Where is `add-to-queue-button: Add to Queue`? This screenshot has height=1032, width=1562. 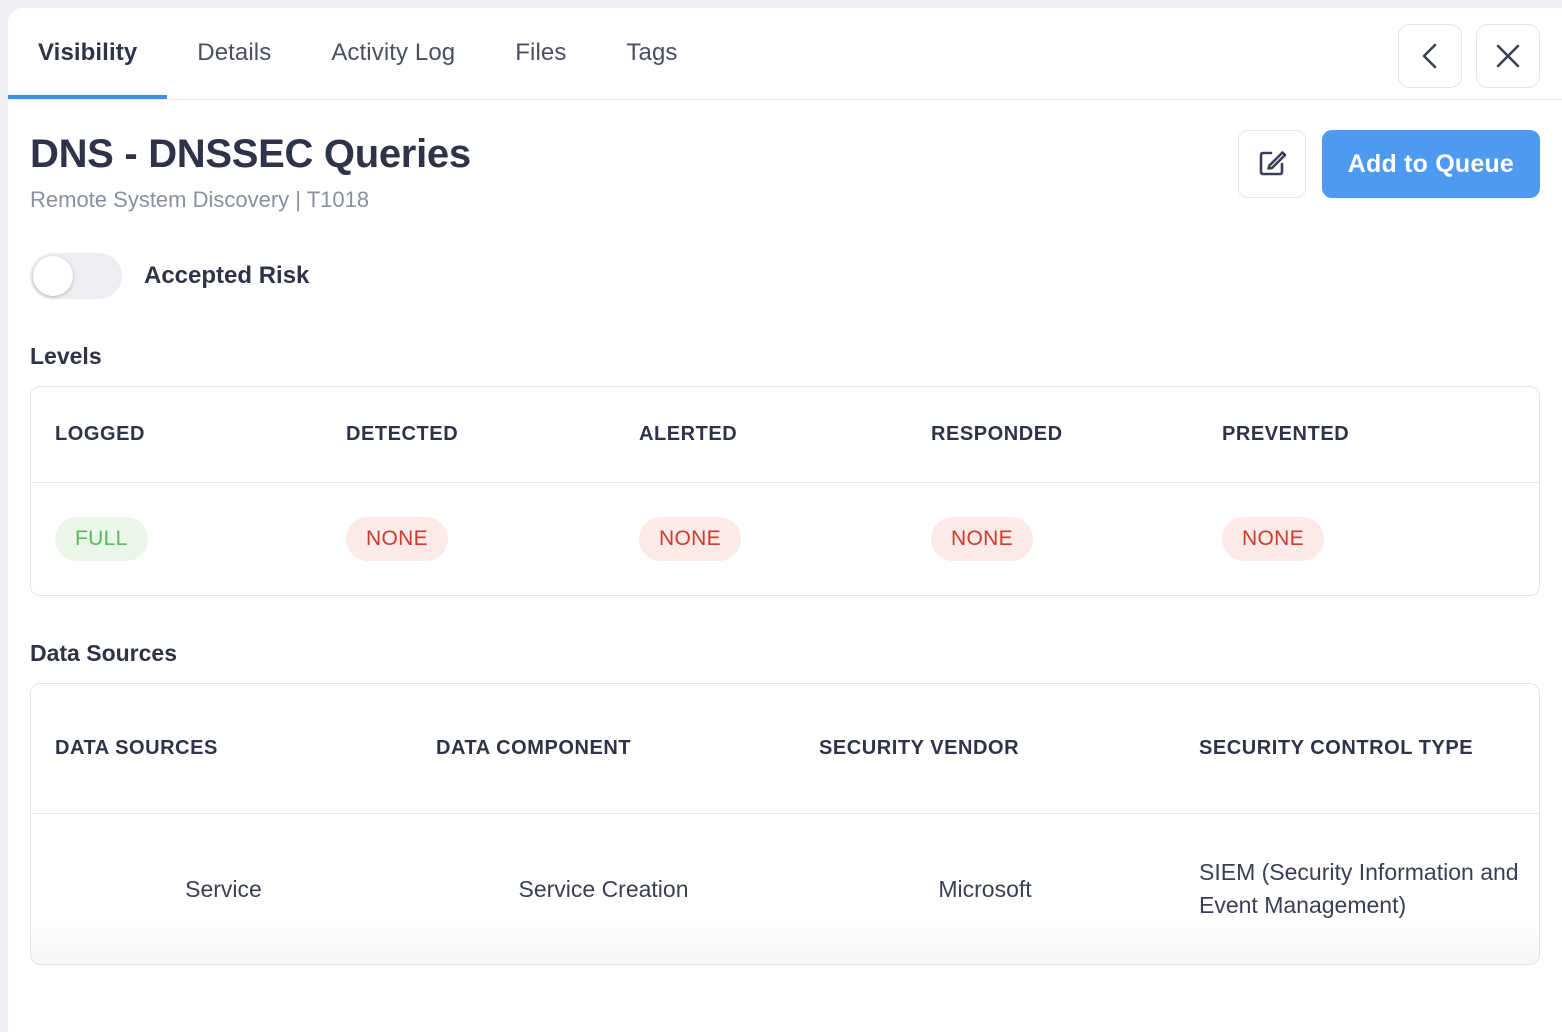 add-to-queue-button: Add to Queue is located at coordinates (1430, 164).